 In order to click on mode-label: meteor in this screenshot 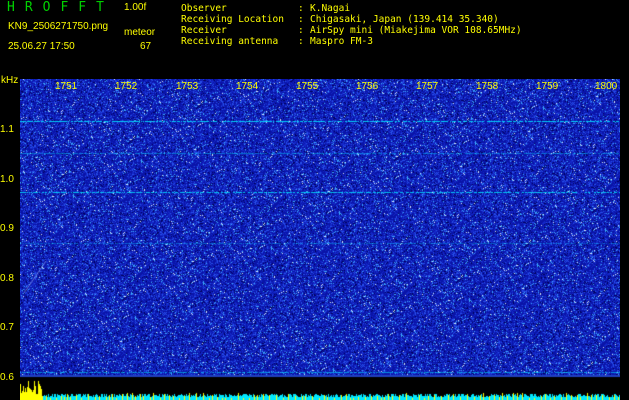, I will do `click(140, 32)`.